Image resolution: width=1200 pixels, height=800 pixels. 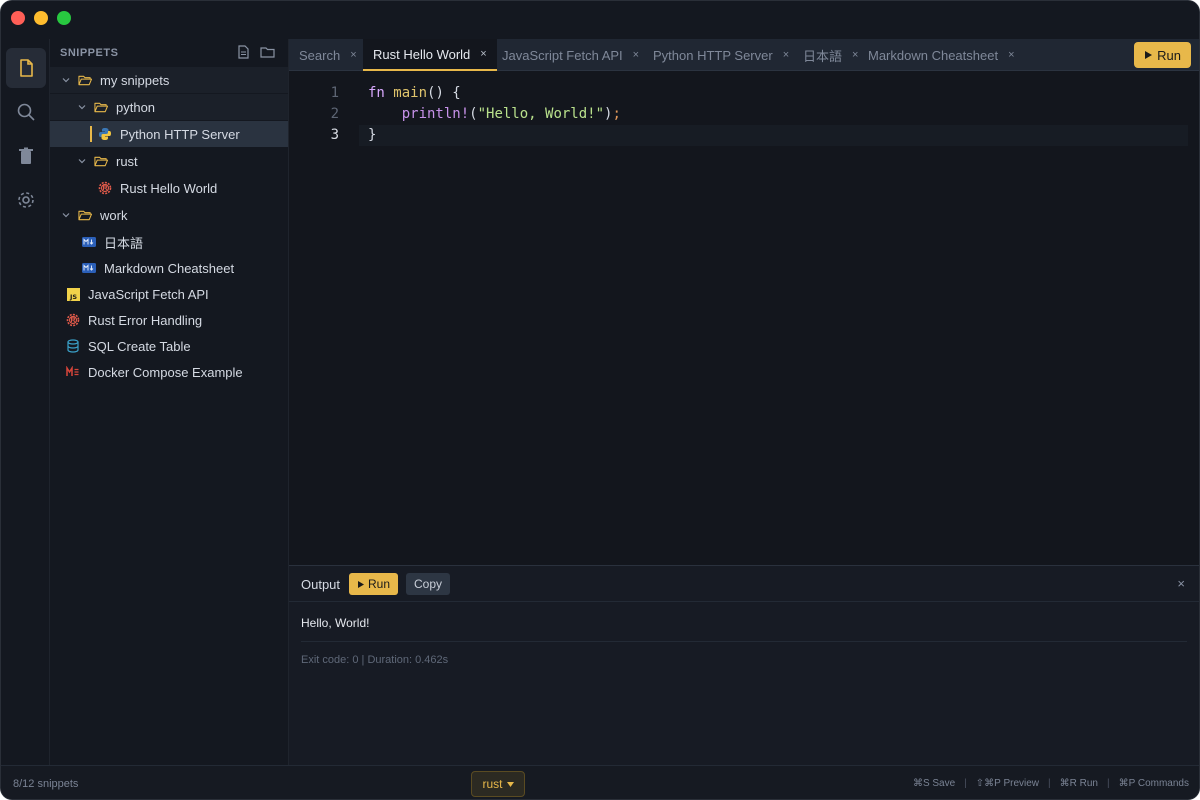 What do you see at coordinates (1007, 783) in the screenshot?
I see `shortcut-preview: ⇧⌘P Preview` at bounding box center [1007, 783].